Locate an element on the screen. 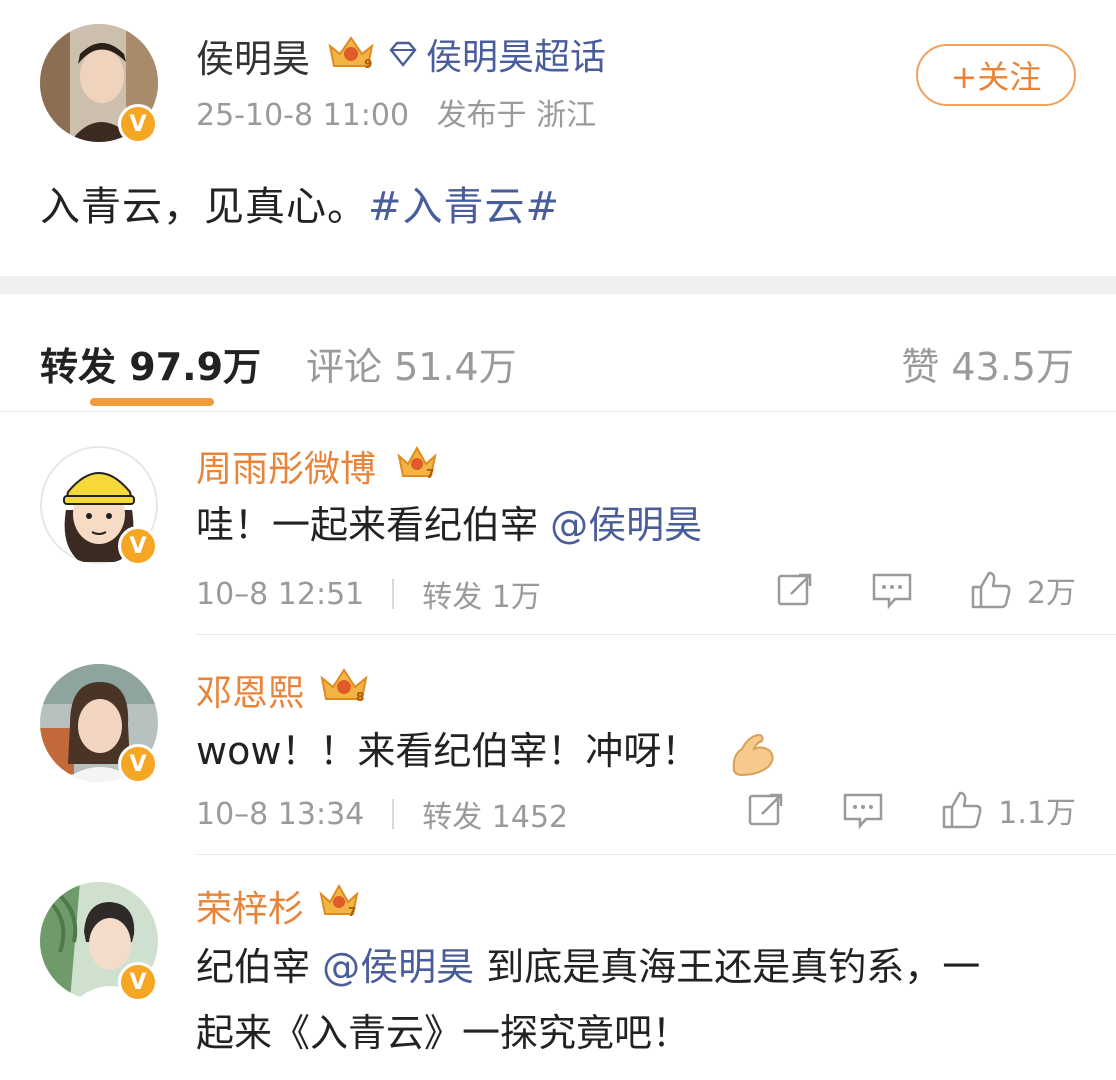 This screenshot has width=1116, height=1080. supertopic-label: 侯明昊超话 is located at coordinates (516, 57).